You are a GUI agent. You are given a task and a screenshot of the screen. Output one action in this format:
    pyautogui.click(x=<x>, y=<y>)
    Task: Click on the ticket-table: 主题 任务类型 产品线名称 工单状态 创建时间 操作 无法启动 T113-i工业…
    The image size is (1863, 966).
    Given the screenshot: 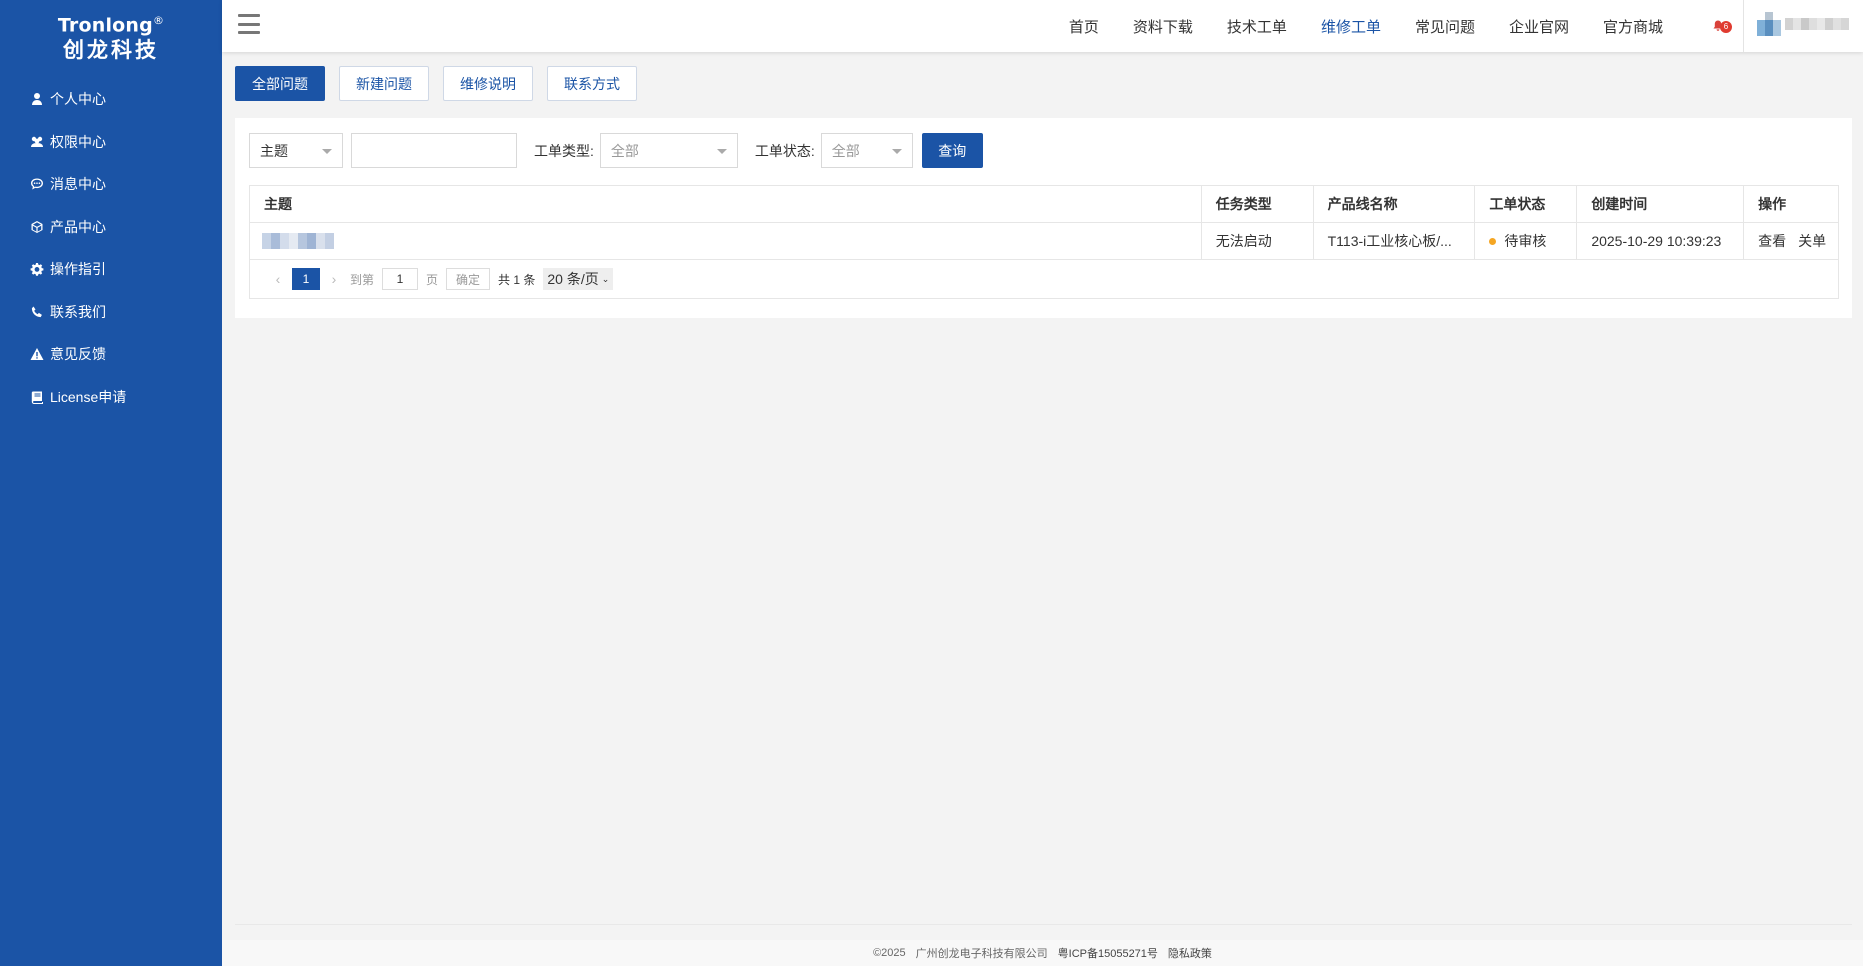 What is the action you would take?
    pyautogui.click(x=1044, y=242)
    